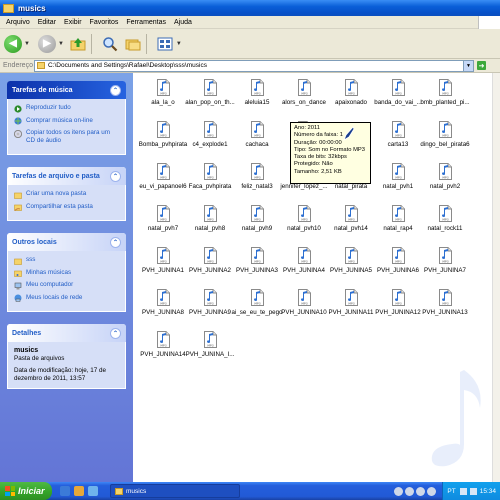 The height and width of the screenshot is (500, 500). Describe the element at coordinates (104, 22) in the screenshot. I see `menu-favoritos: Favoritos` at that location.